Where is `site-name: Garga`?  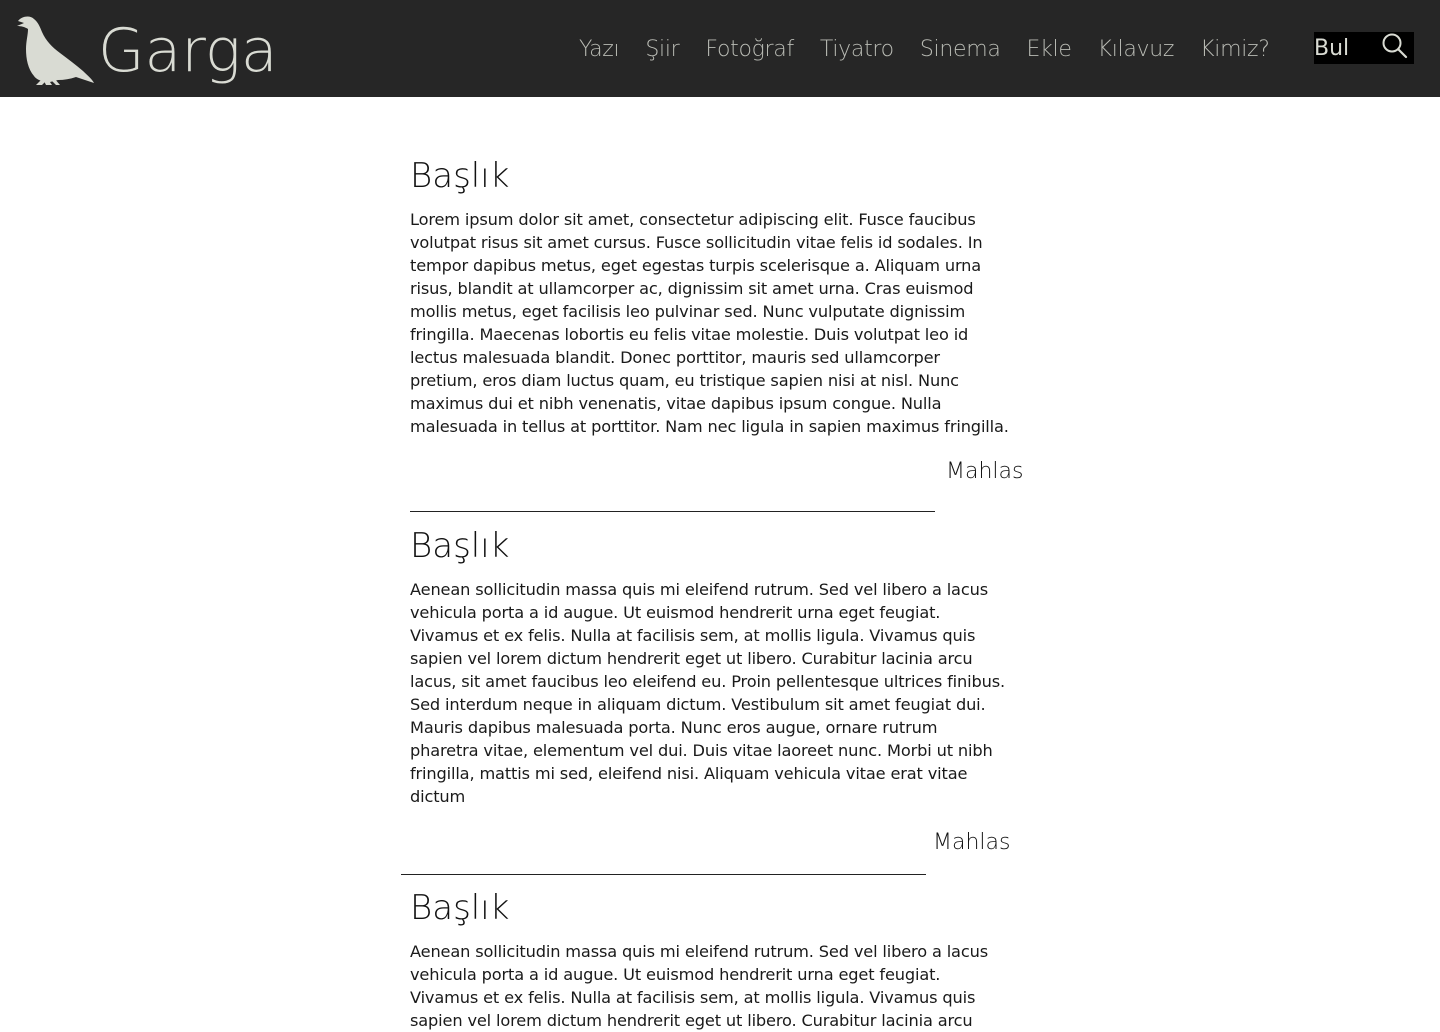
site-name: Garga is located at coordinates (188, 51).